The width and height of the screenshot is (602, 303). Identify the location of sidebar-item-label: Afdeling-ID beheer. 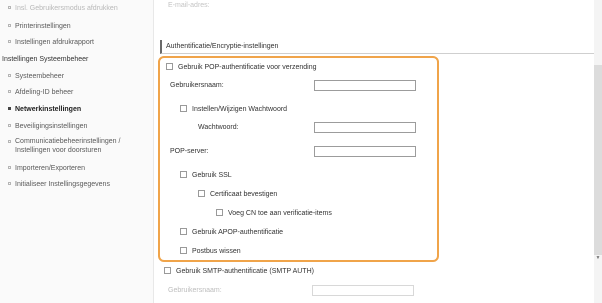
(44, 92).